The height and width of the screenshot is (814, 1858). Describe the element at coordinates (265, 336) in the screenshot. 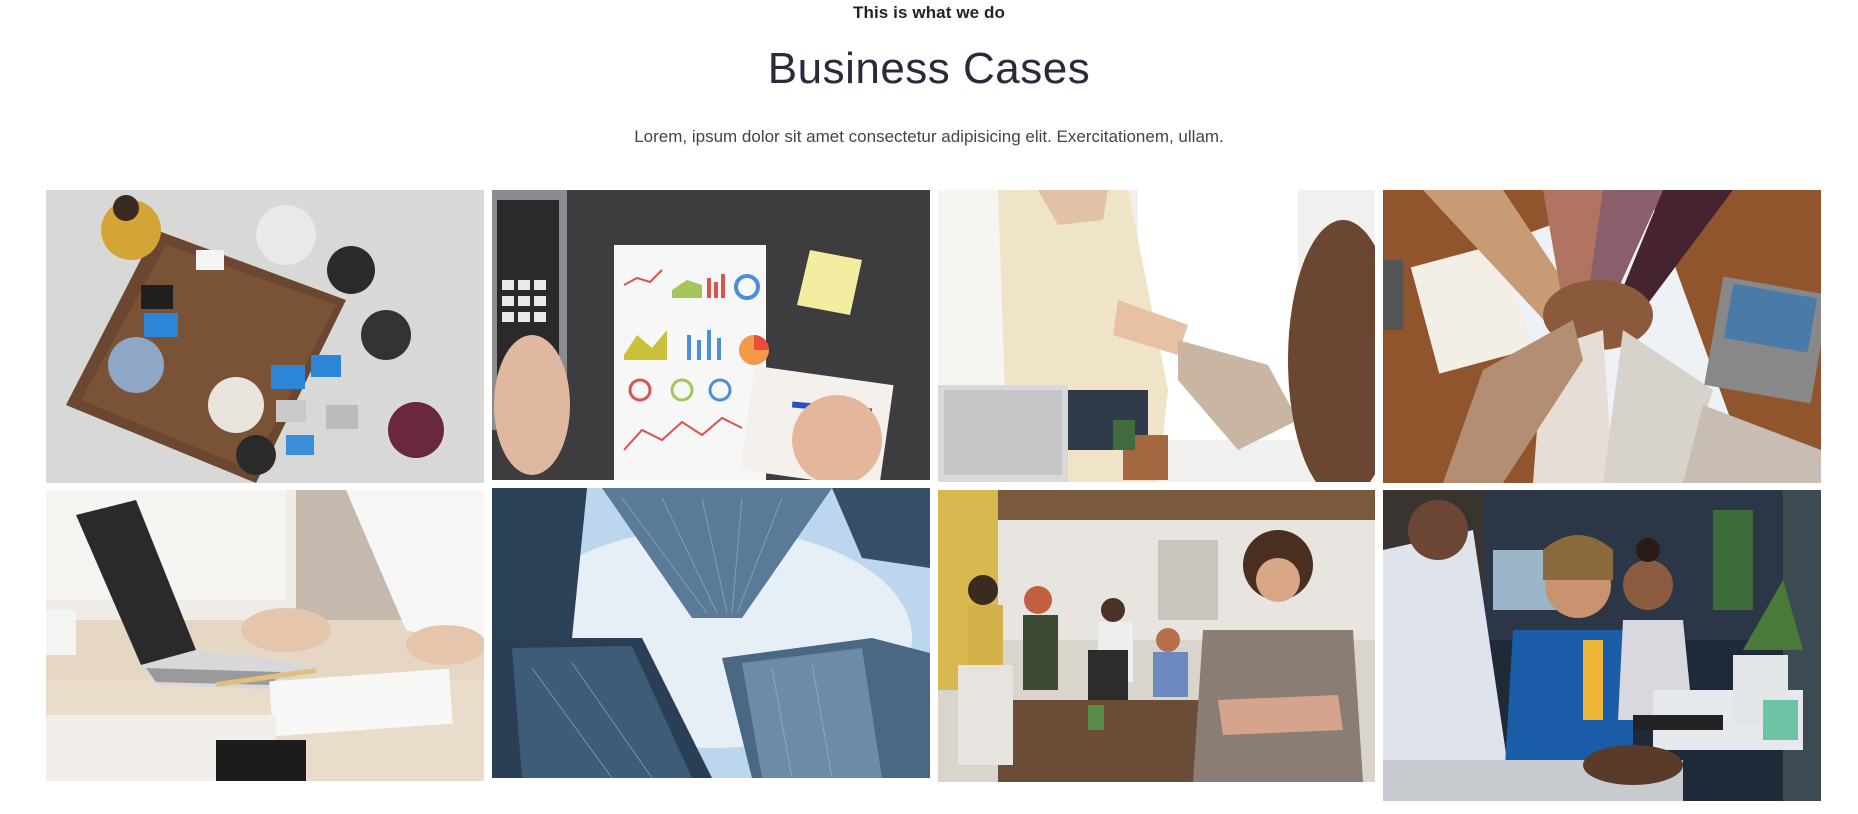

I see `team-meeting-overhead-photo` at that location.